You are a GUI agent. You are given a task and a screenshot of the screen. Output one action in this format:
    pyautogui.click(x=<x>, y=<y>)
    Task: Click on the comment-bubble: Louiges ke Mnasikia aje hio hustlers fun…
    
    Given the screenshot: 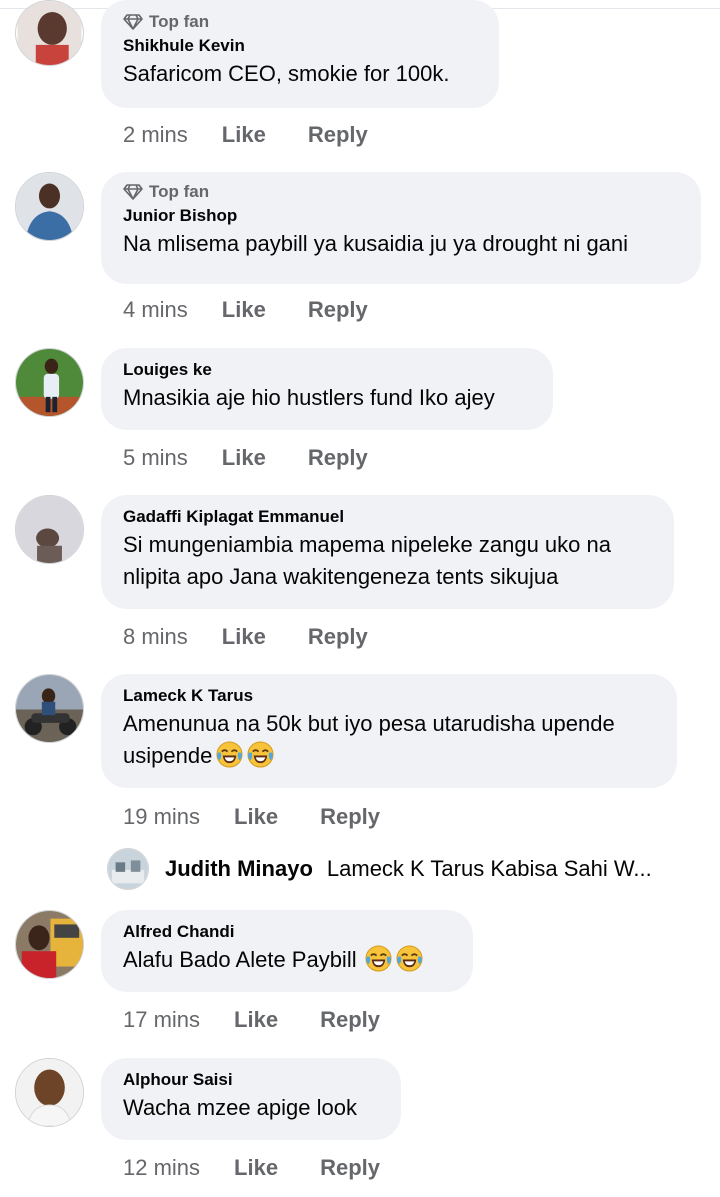 What is the action you would take?
    pyautogui.click(x=327, y=389)
    